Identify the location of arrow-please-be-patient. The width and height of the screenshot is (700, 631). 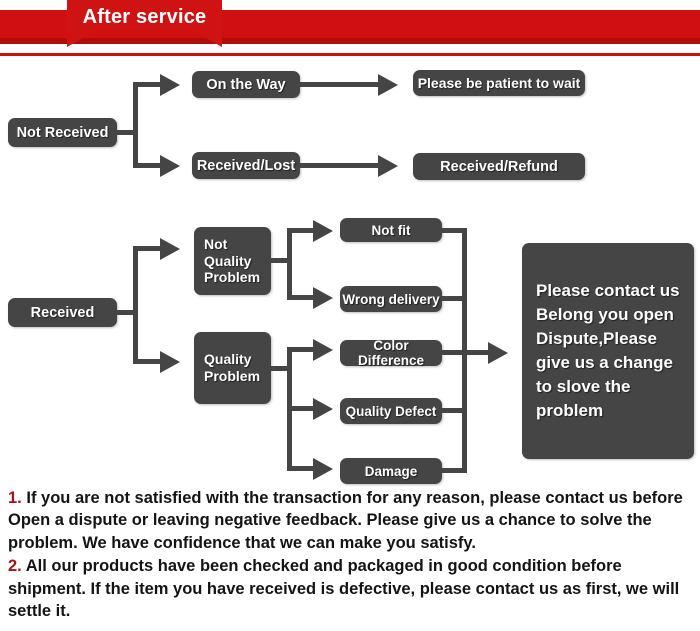
(388, 85).